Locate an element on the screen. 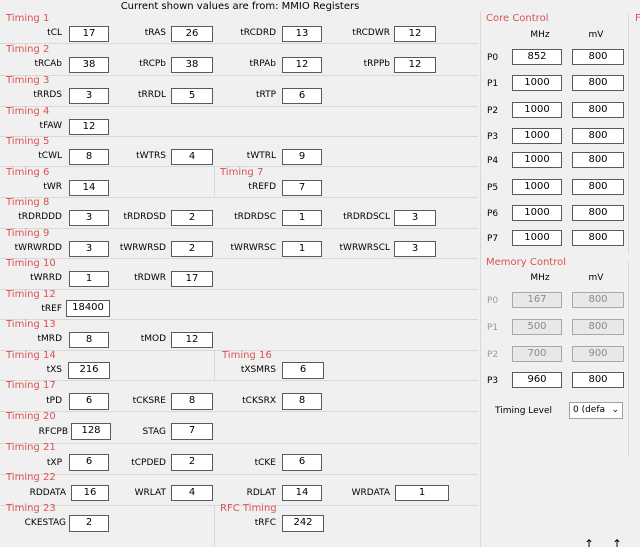 Image resolution: width=640 pixels, height=547 pixels. tCL-input: 17 is located at coordinates (89, 34).